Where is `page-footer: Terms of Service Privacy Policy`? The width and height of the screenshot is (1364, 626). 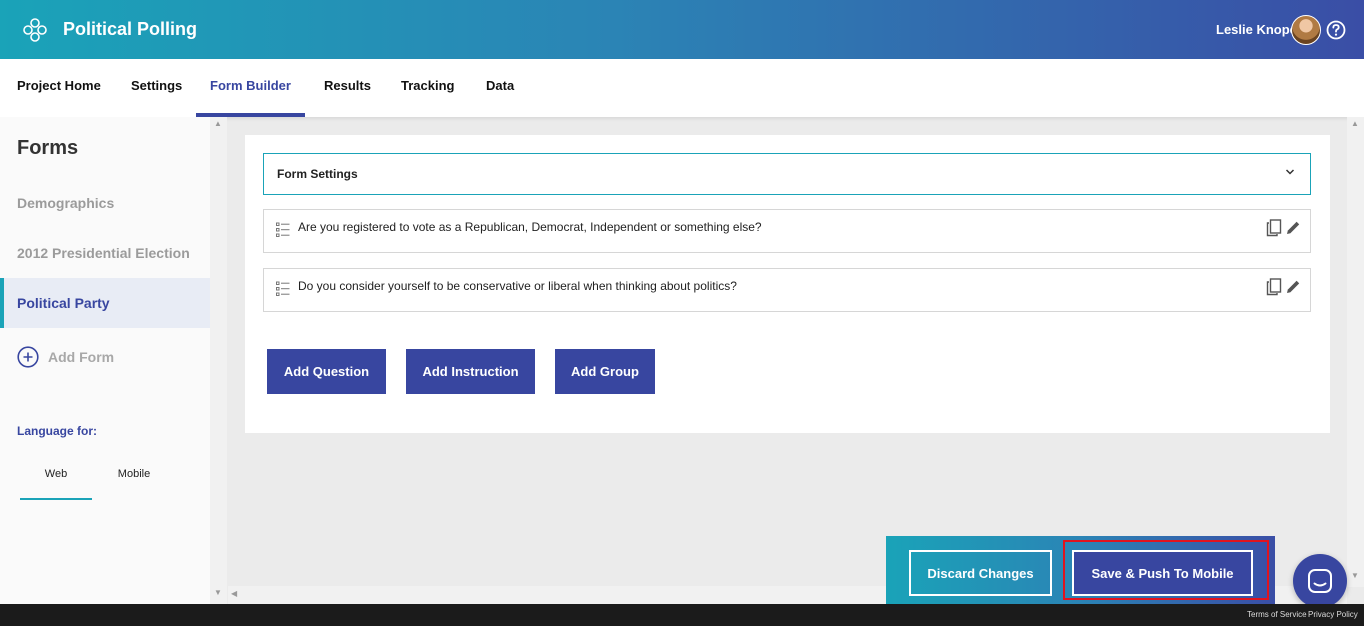 page-footer: Terms of Service Privacy Policy is located at coordinates (682, 615).